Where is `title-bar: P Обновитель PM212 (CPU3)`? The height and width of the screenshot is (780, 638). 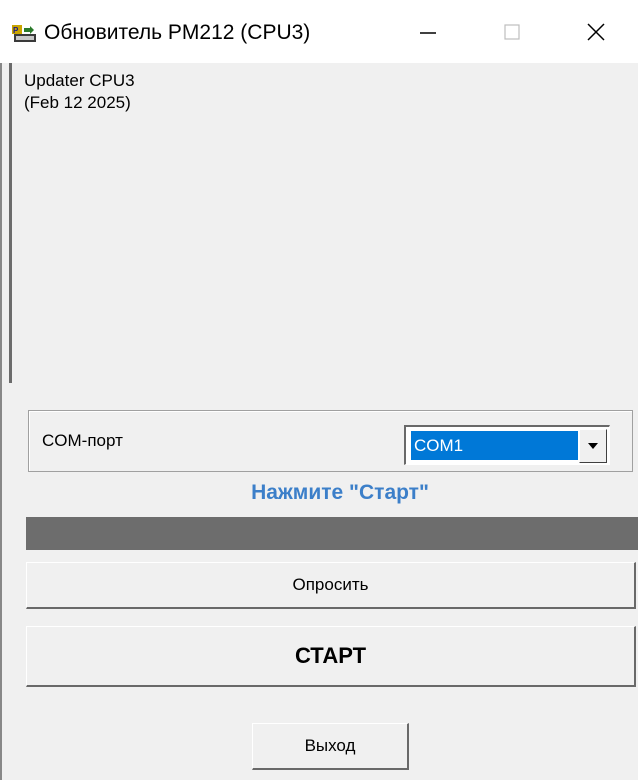
title-bar: P Обновитель PM212 (CPU3) is located at coordinates (319, 31).